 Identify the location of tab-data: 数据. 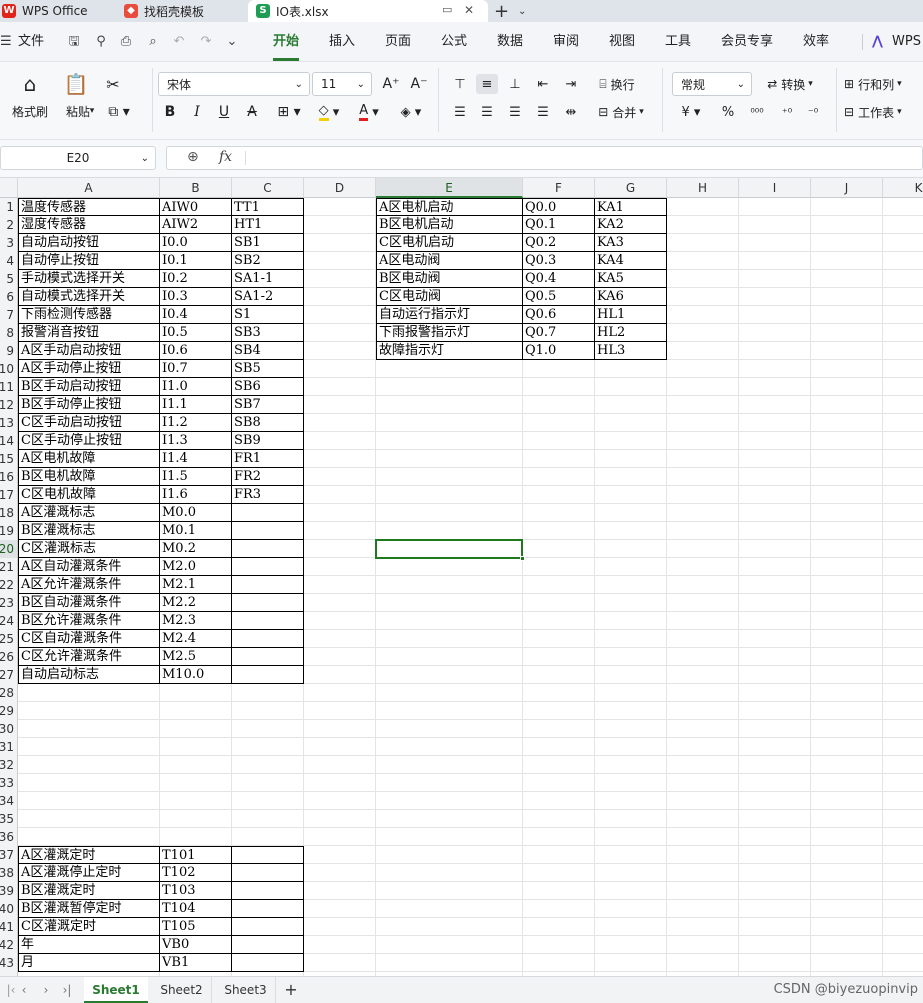
(510, 42).